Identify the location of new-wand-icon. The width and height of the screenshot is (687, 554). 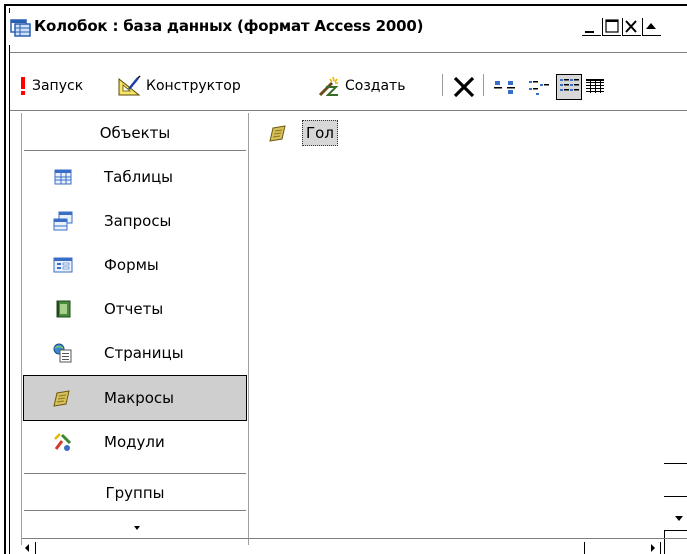
(328, 86).